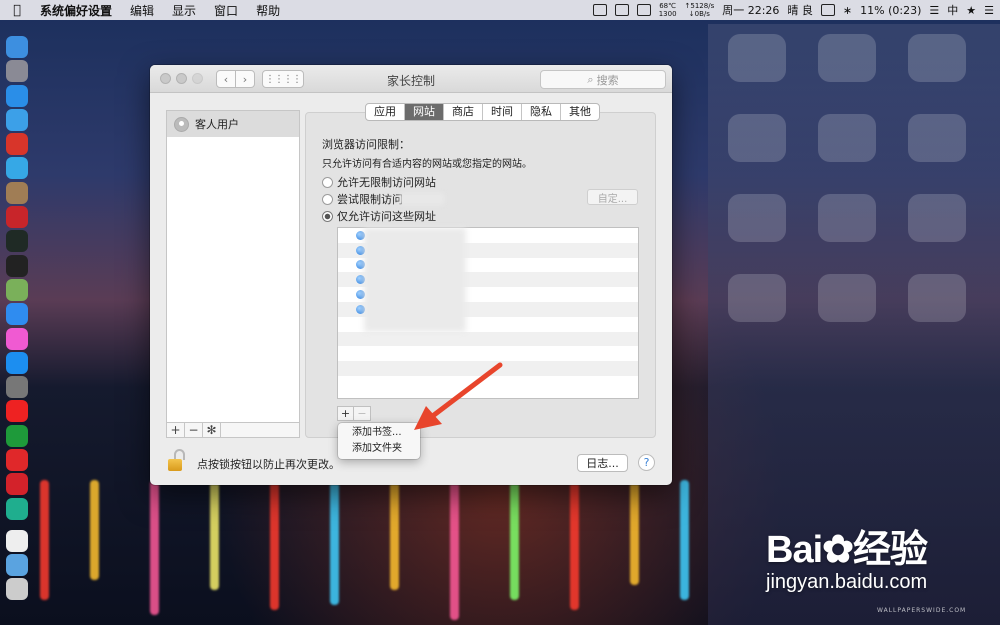  Describe the element at coordinates (411, 79) in the screenshot. I see `titlebar: ‹ › ⋮⋮⋮⋮ 家长控制 ⌕ 搜索` at that location.